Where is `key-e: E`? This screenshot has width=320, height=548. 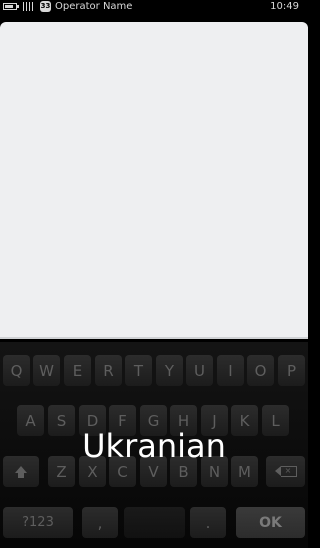 key-e: E is located at coordinates (77, 370).